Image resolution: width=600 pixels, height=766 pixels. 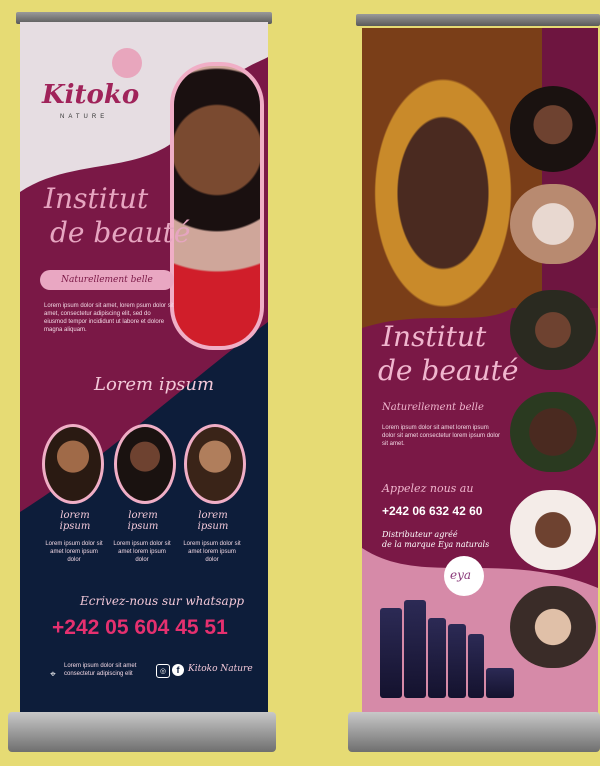 I want to click on location-pin-icon: ⌖, so click(x=53, y=674).